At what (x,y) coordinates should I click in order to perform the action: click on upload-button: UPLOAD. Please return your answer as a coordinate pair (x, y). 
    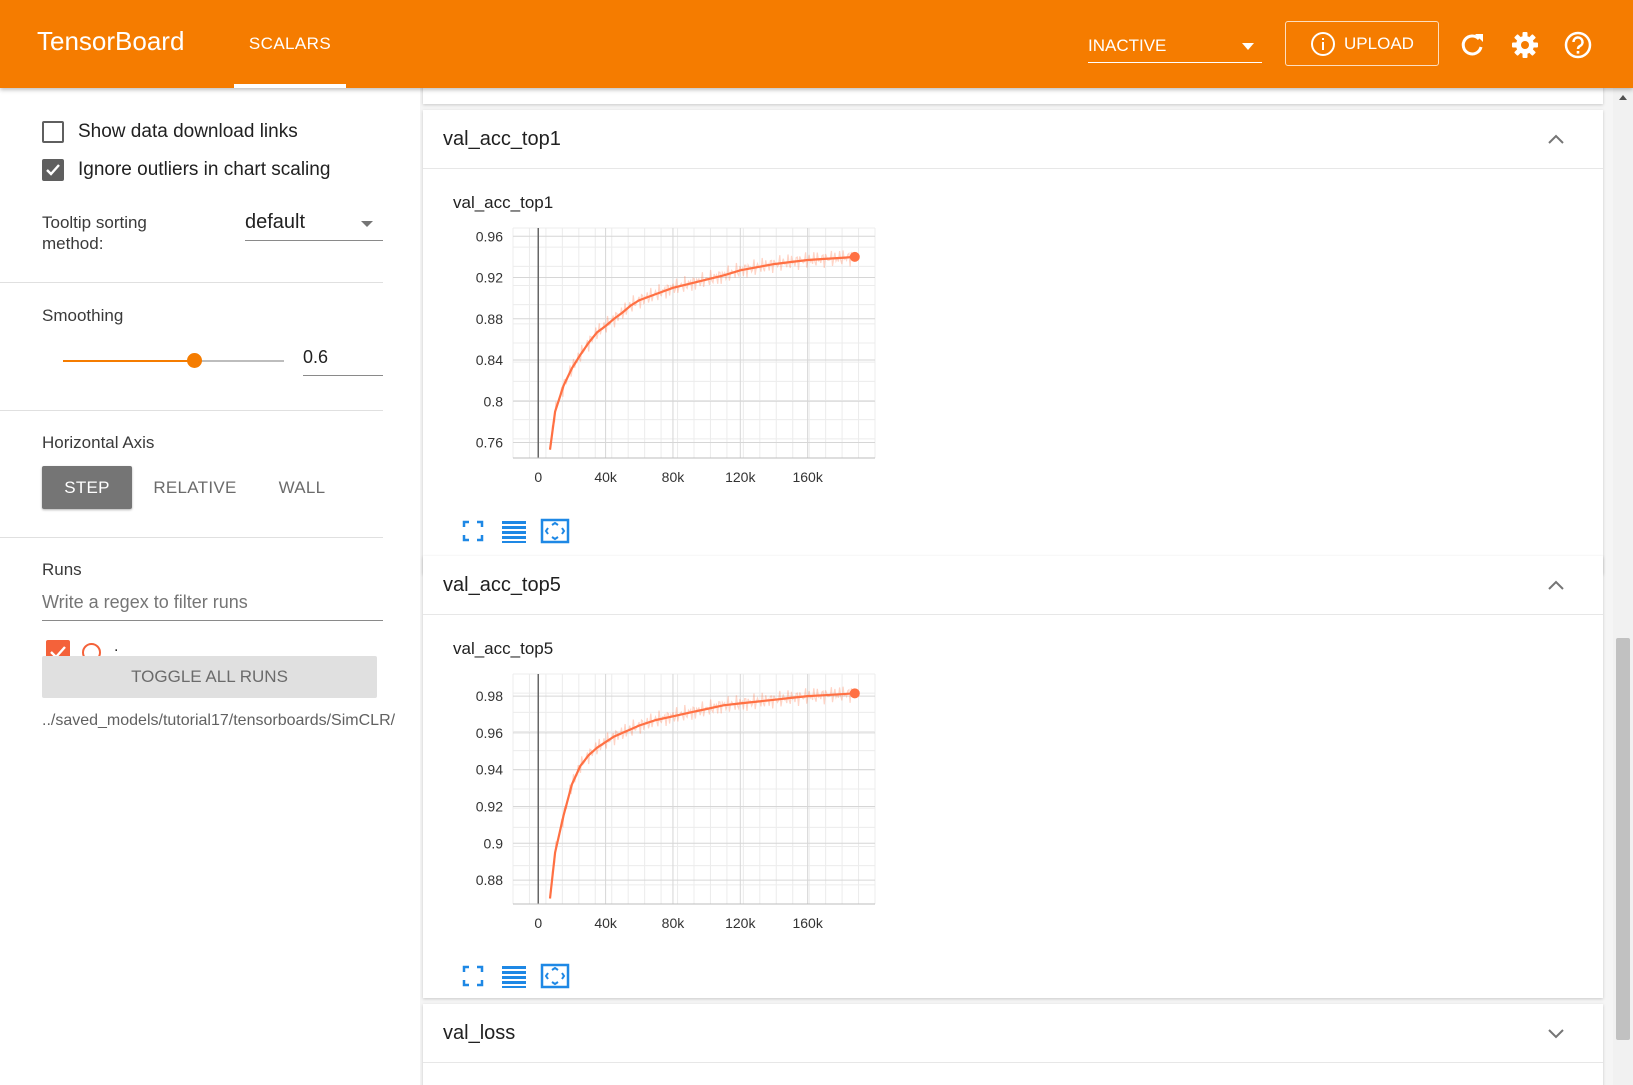
    Looking at the image, I should click on (1362, 43).